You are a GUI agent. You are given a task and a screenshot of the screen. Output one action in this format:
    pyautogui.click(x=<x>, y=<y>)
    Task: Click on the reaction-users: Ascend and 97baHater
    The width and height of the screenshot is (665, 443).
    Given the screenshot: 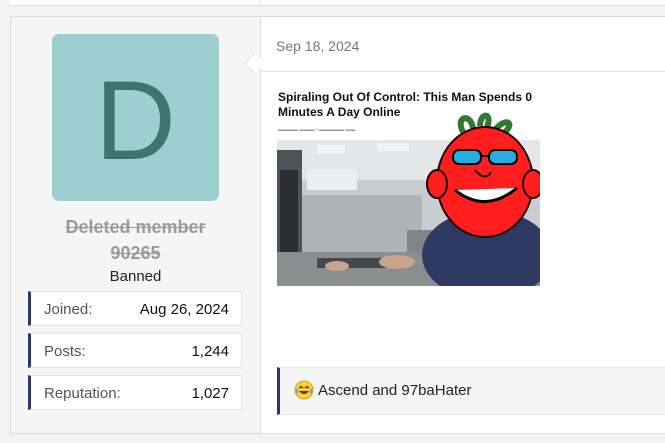 What is the action you would take?
    pyautogui.click(x=394, y=390)
    